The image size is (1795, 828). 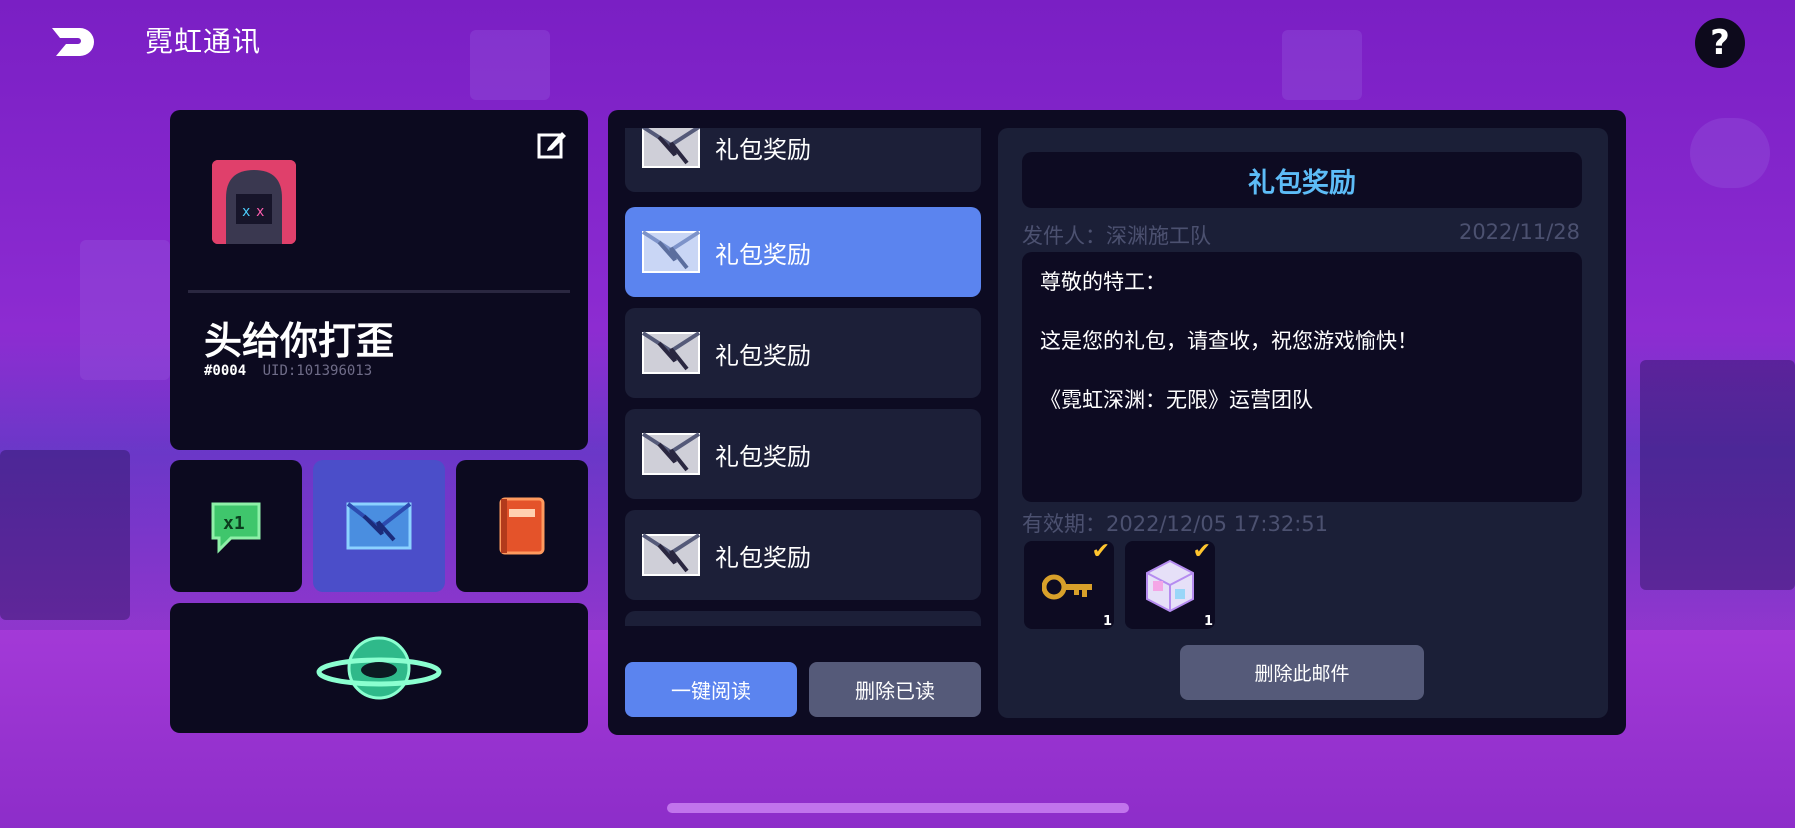 I want to click on mail-expiry: 有效期：2022/12/05 17:32:51, so click(x=1175, y=524).